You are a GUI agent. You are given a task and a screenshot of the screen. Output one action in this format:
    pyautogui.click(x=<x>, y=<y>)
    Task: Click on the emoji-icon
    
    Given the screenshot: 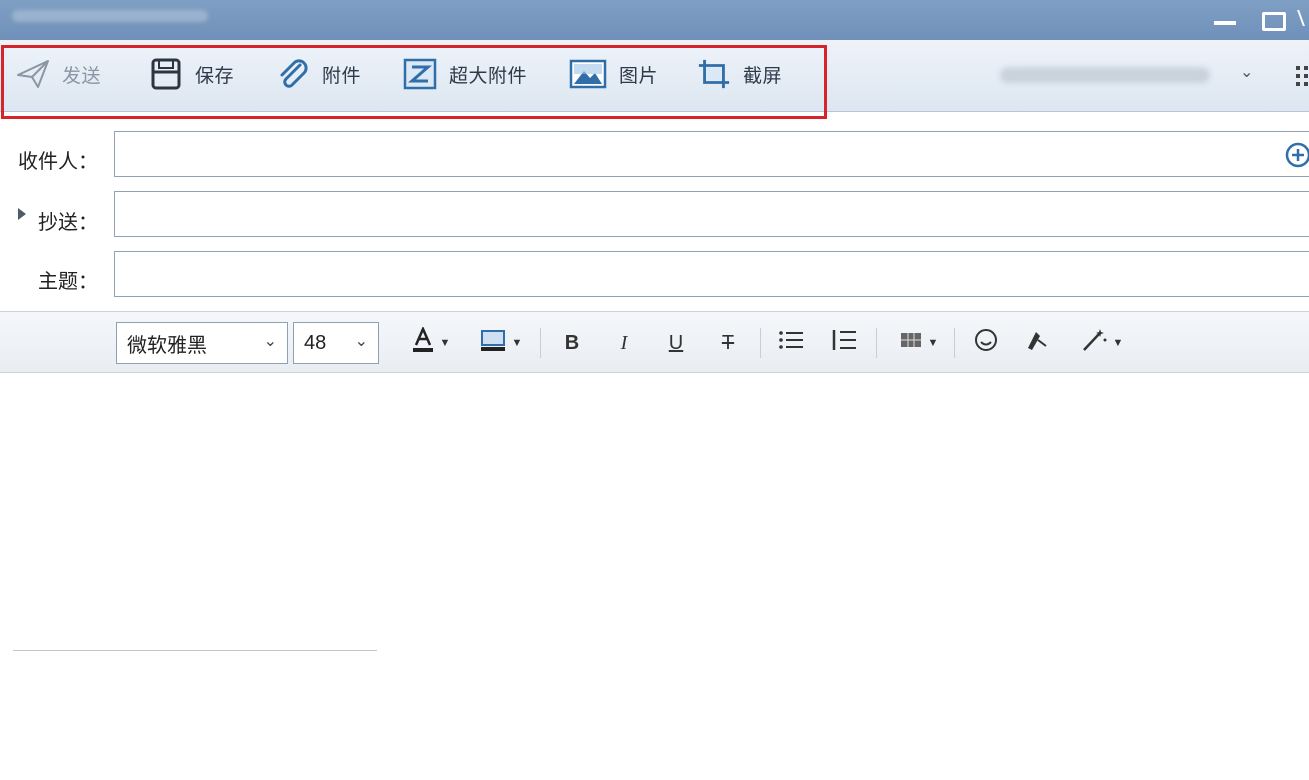 What is the action you would take?
    pyautogui.click(x=986, y=343)
    